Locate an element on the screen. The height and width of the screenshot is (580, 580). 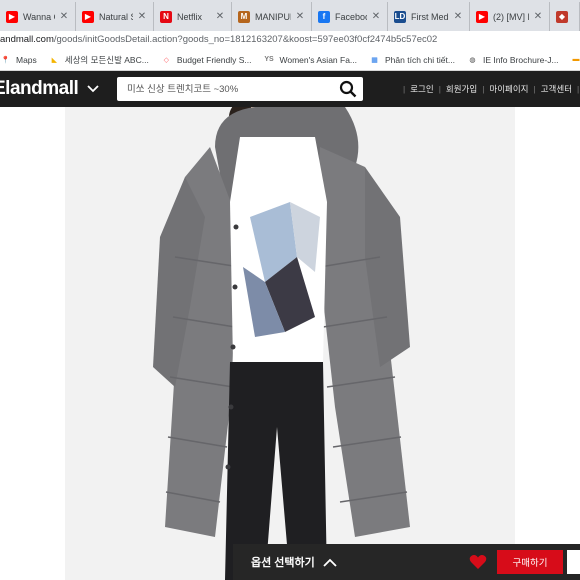
bookmark-item: 📍 Maps is located at coordinates (18, 59).